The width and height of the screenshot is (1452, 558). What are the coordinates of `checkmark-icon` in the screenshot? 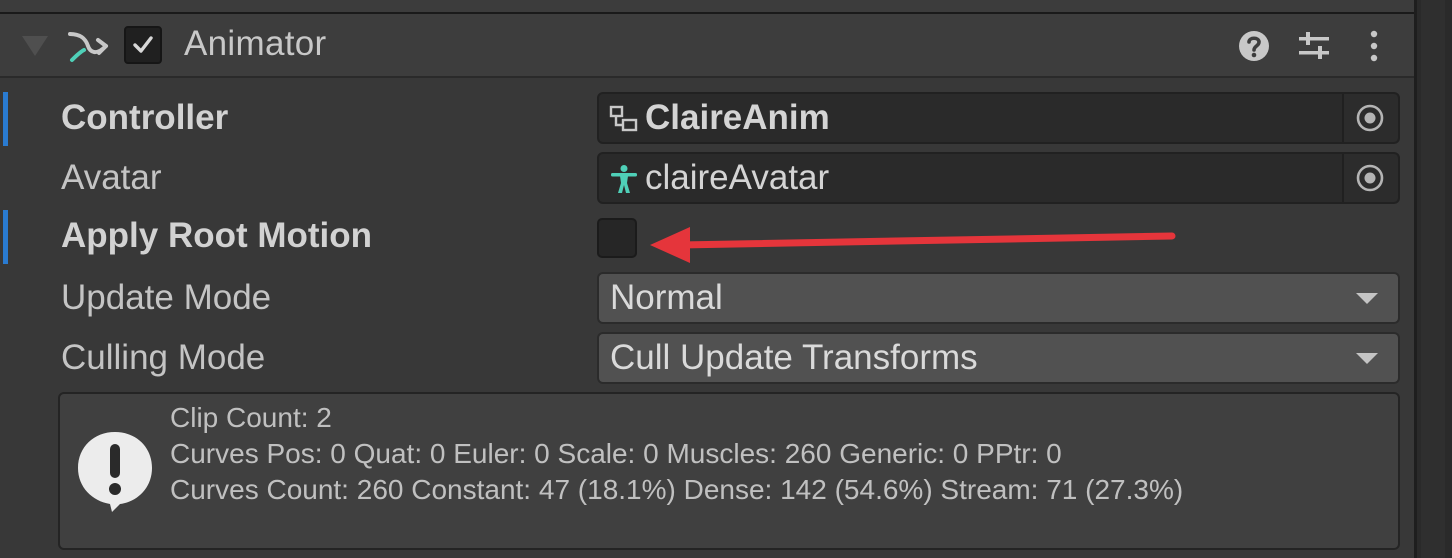 It's located at (143, 44).